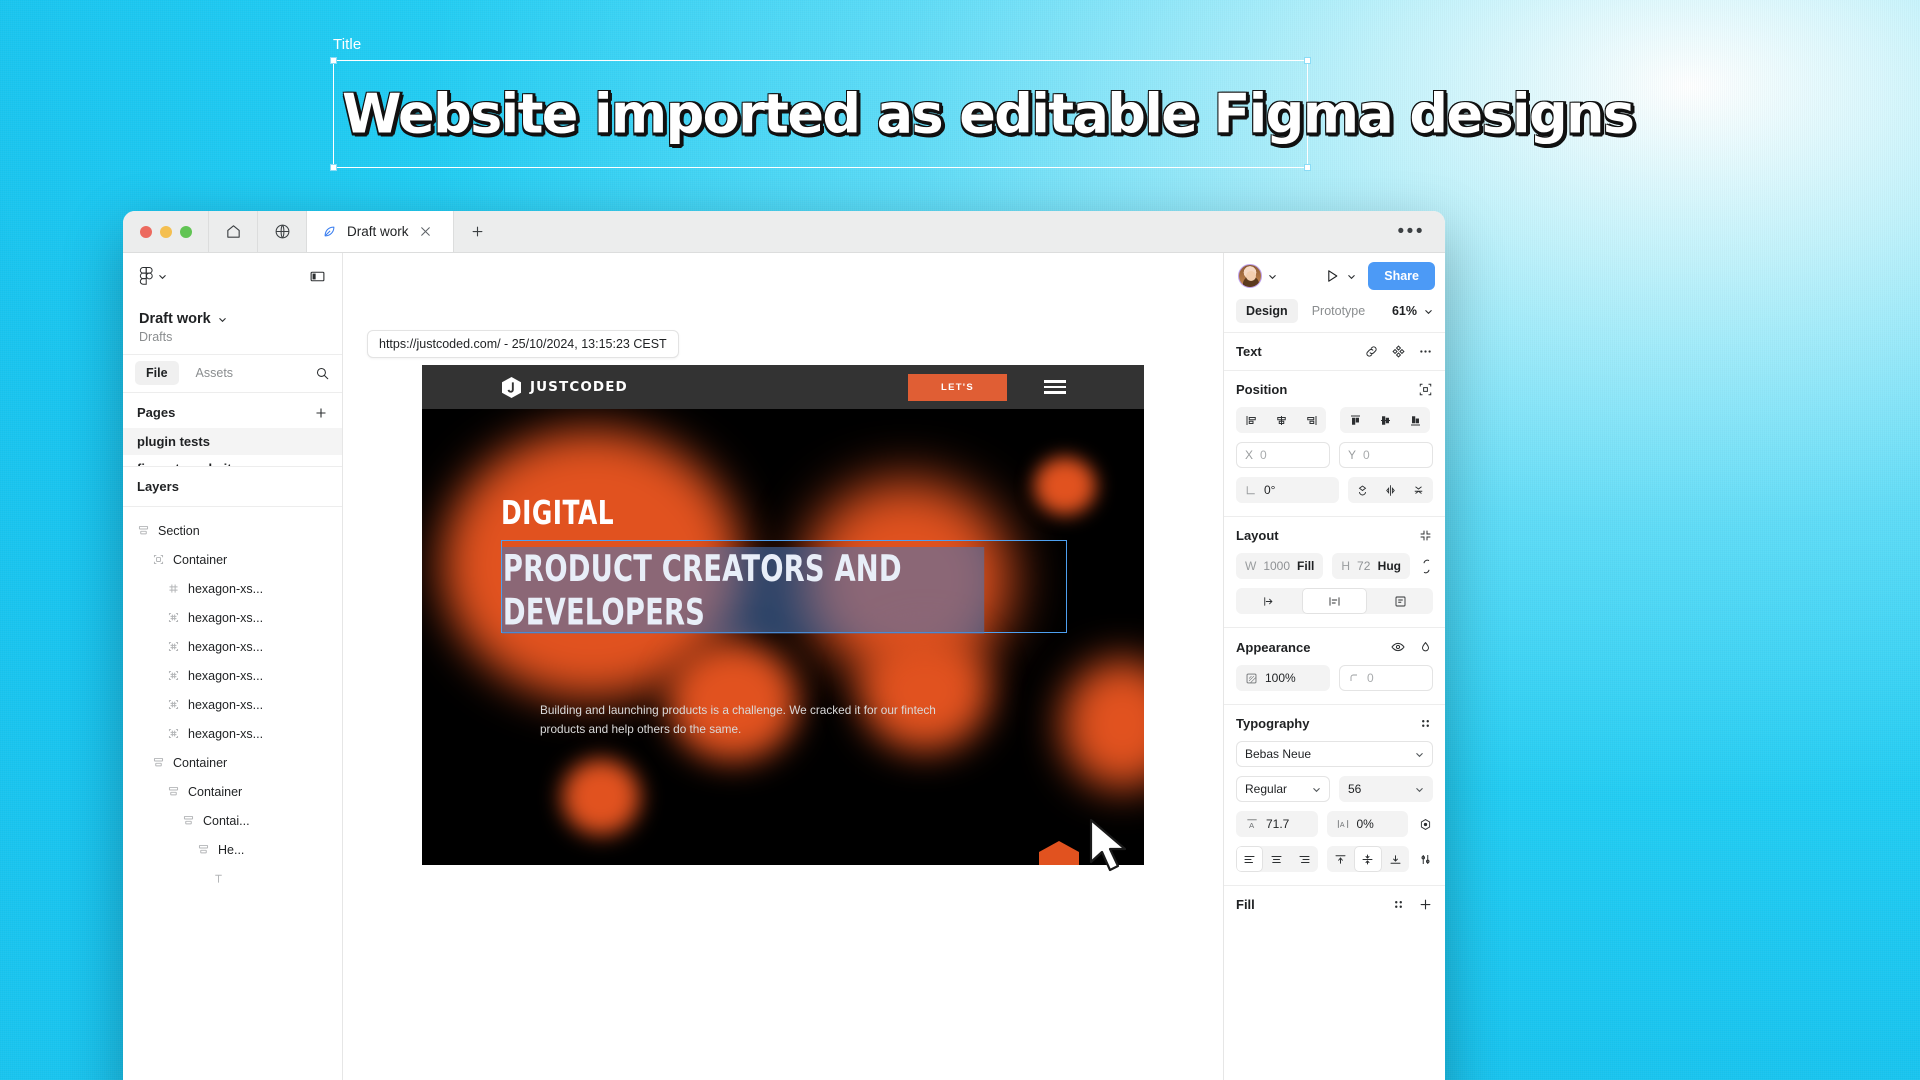 This screenshot has height=1080, width=1920. What do you see at coordinates (1368, 859) in the screenshot?
I see `text-middle-button` at bounding box center [1368, 859].